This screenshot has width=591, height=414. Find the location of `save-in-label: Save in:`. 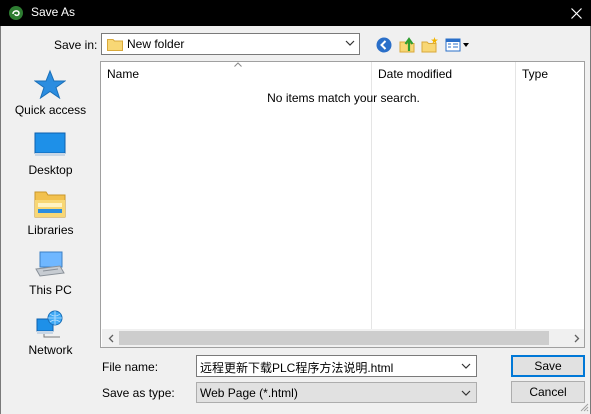

save-in-label: Save in: is located at coordinates (76, 45).